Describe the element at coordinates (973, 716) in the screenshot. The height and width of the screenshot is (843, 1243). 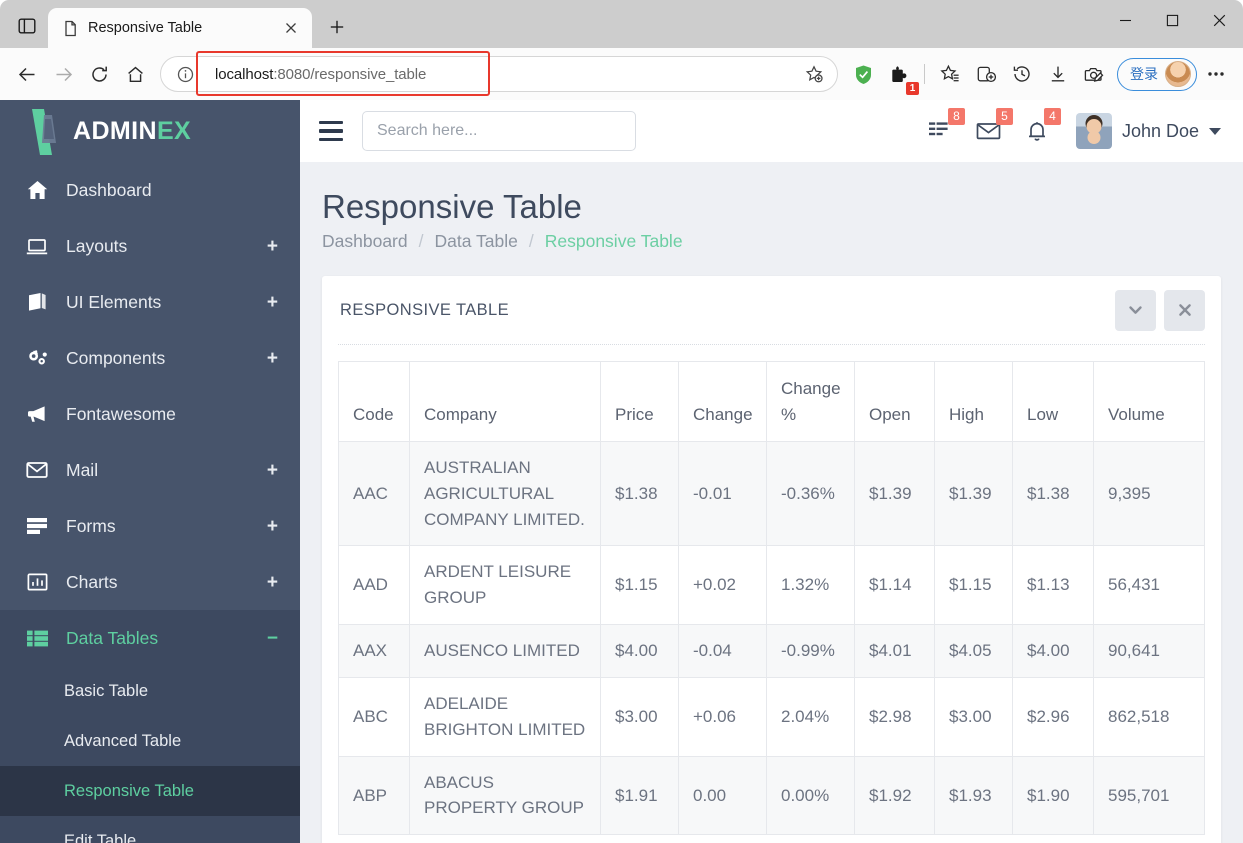
I see `cell-high: $3.00` at that location.